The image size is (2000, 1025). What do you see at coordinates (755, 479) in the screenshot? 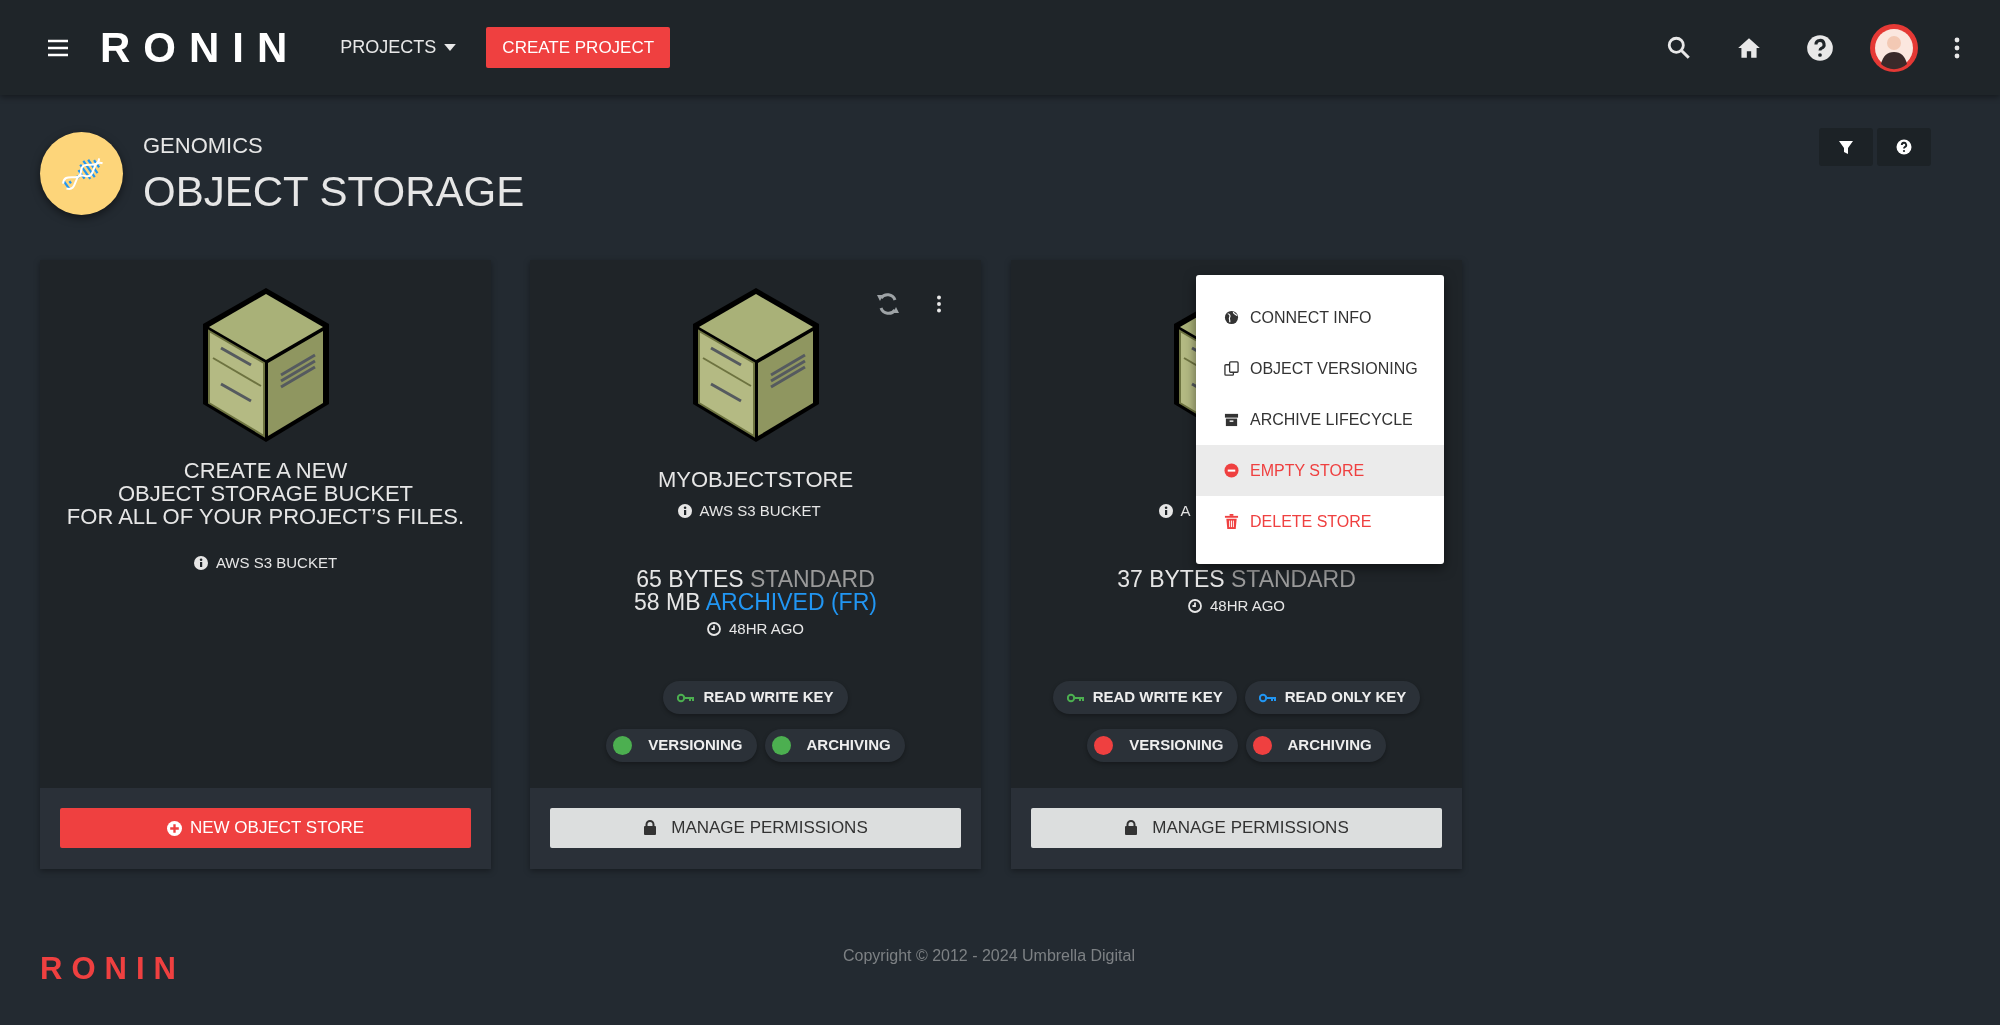
I see `store-name: MYOBJECTSTORE` at bounding box center [755, 479].